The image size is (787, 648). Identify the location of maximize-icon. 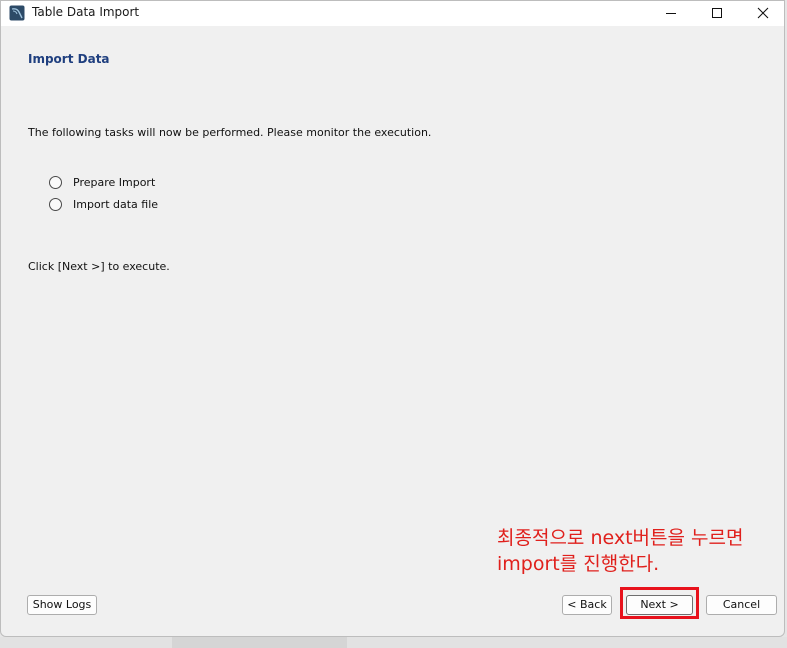
(717, 13).